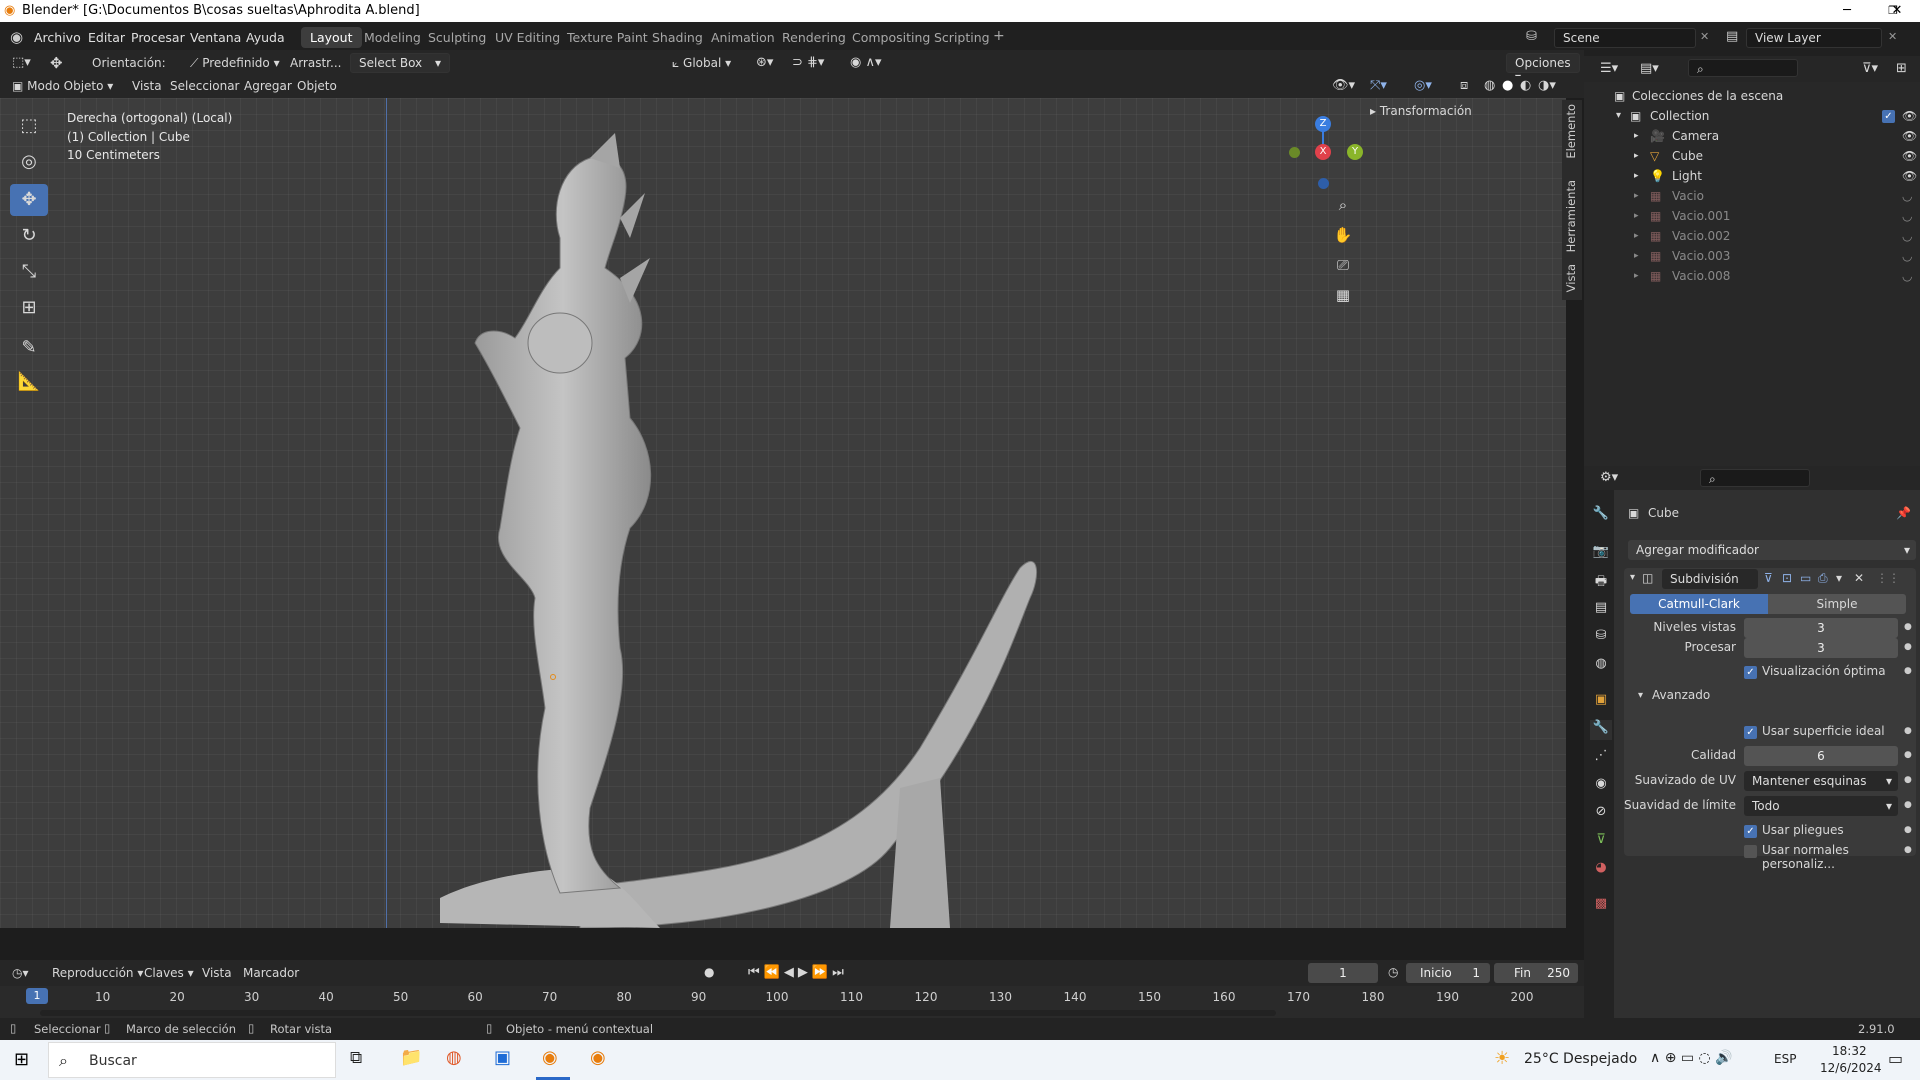 Image resolution: width=1920 pixels, height=1080 pixels. What do you see at coordinates (106, 37) in the screenshot?
I see `menu-editar: Editar` at bounding box center [106, 37].